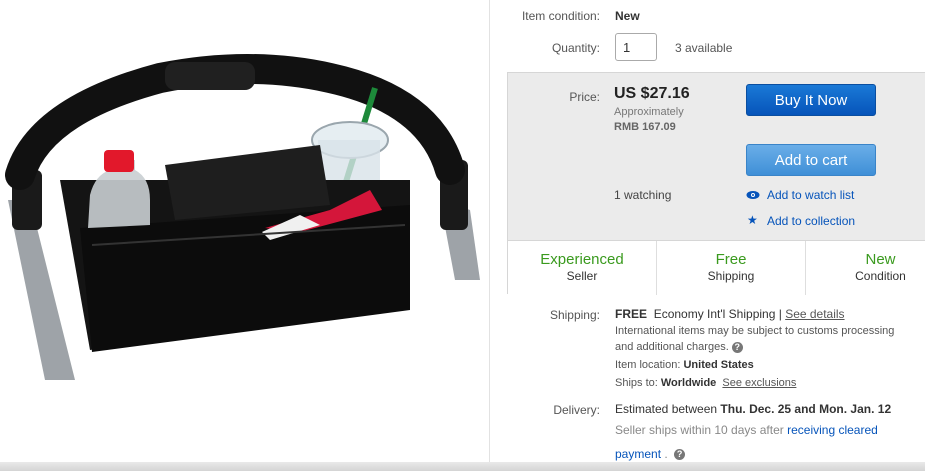 Image resolution: width=925 pixels, height=471 pixels. What do you see at coordinates (688, 383) in the screenshot?
I see `ships-to-value: Worldwide` at bounding box center [688, 383].